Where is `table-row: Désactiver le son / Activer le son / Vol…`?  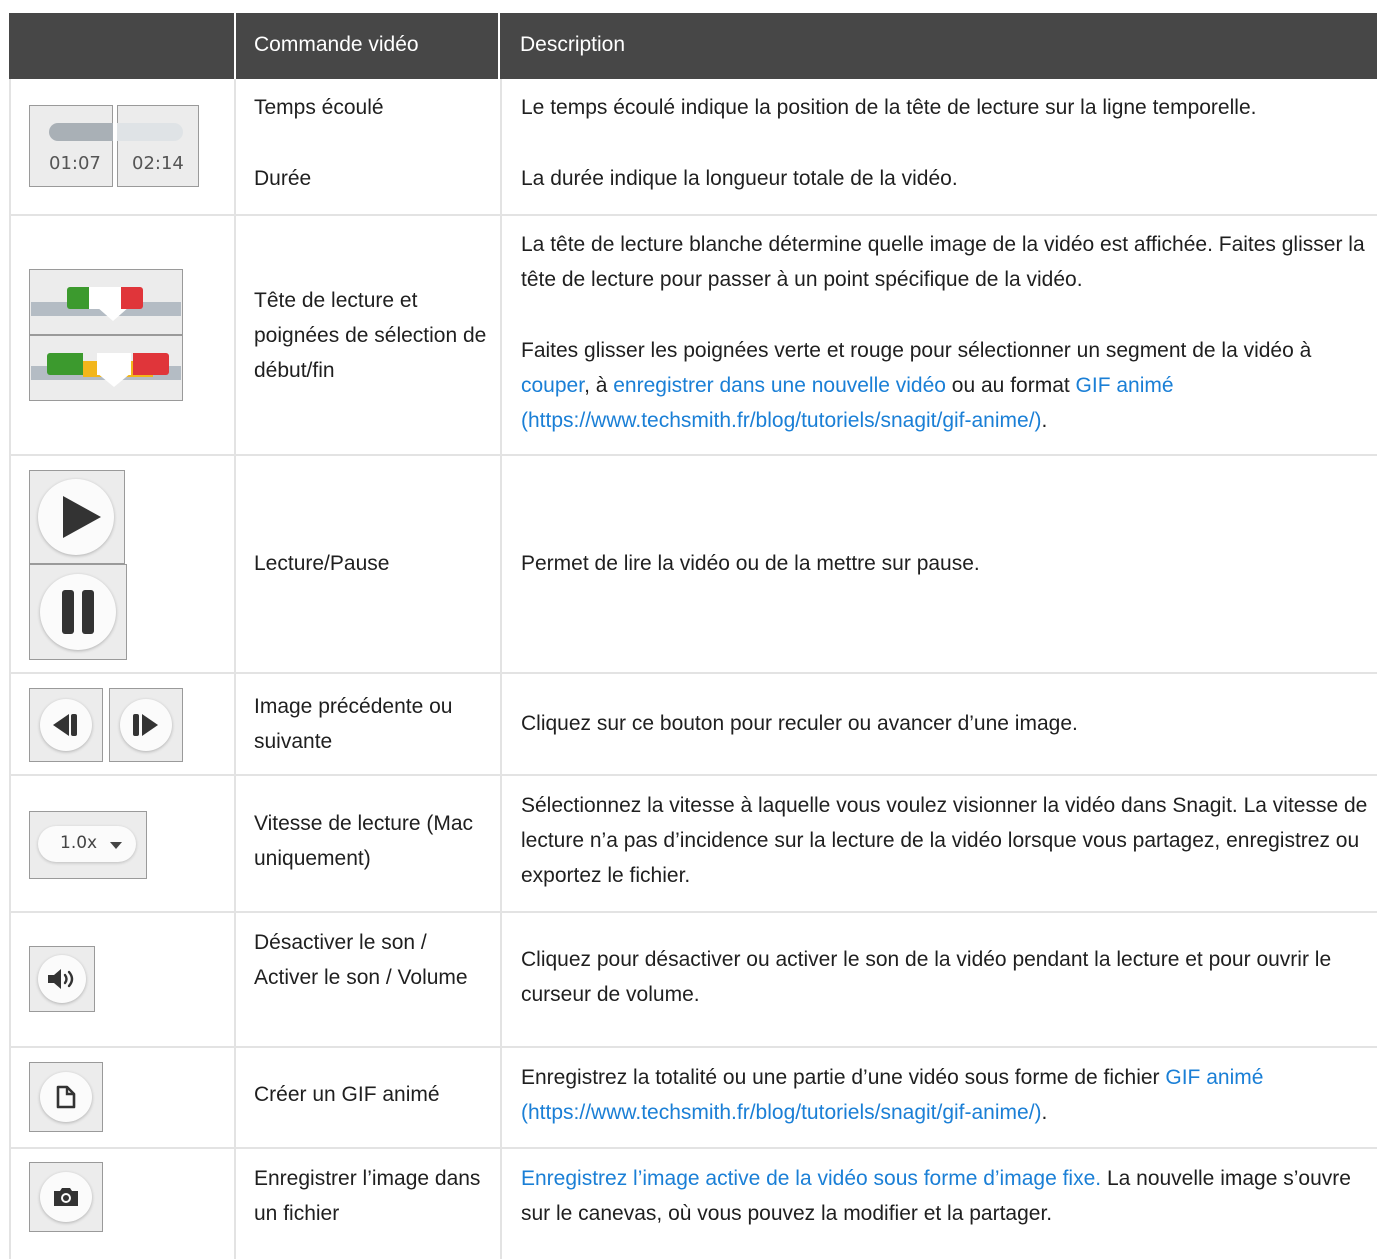
table-row: Désactiver le son / Activer le son / Vol… is located at coordinates (693, 980).